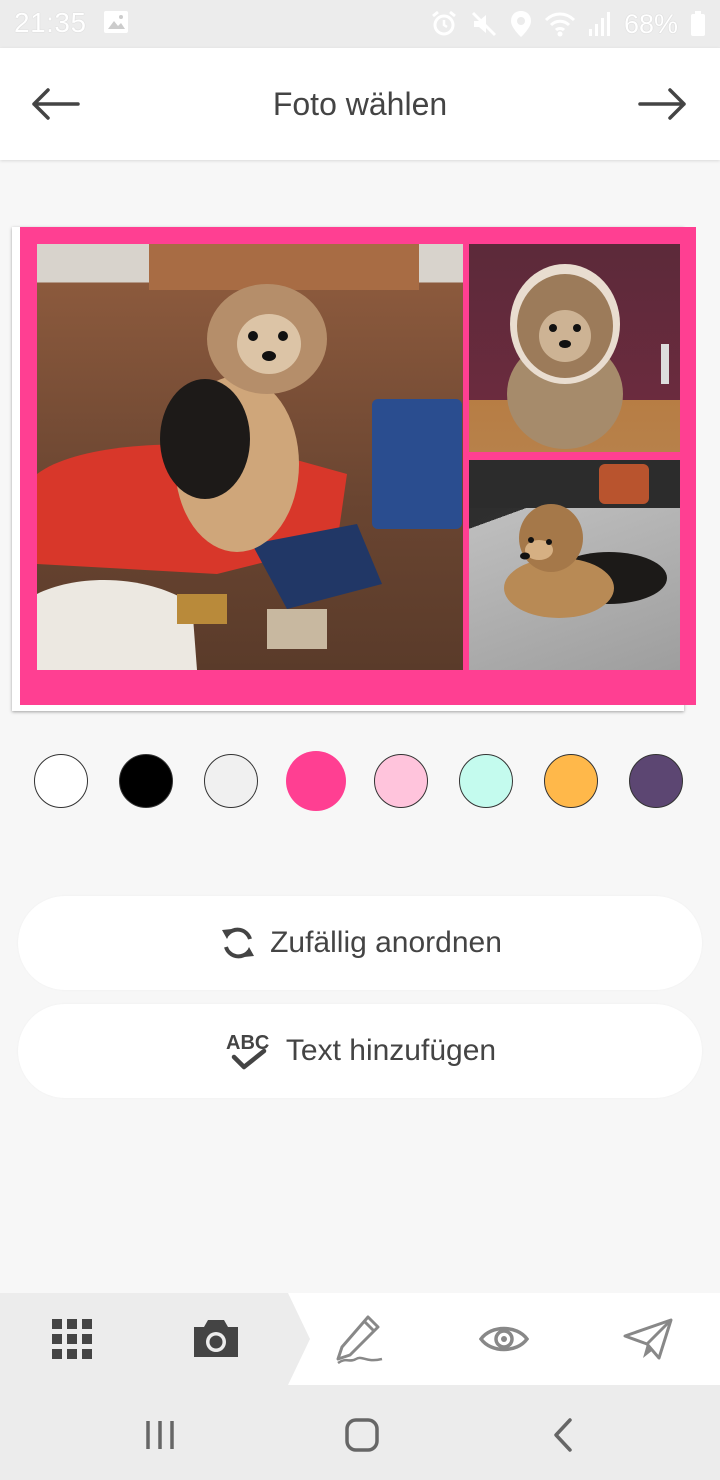 The image size is (720, 1480). What do you see at coordinates (247, 1051) in the screenshot?
I see `spellcheck-icon: ABC` at bounding box center [247, 1051].